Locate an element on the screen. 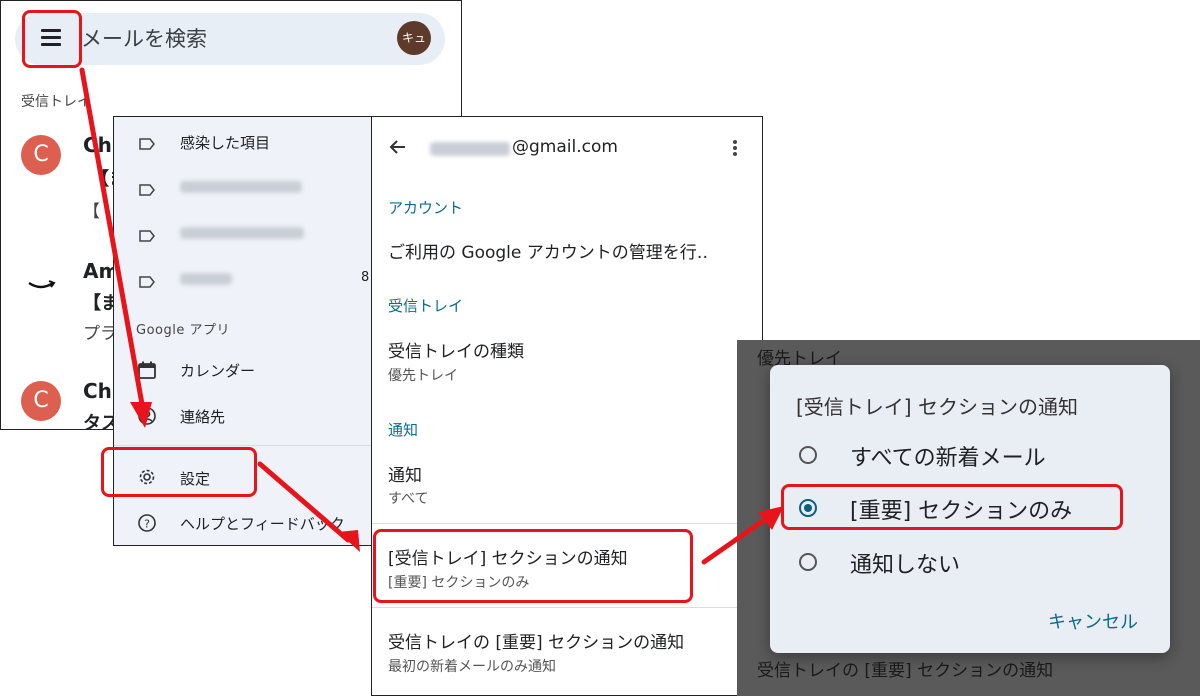 This screenshot has width=1200, height=696. manage-account-item: ご利用の Google アカウントの管理を行‥ is located at coordinates (548, 250).